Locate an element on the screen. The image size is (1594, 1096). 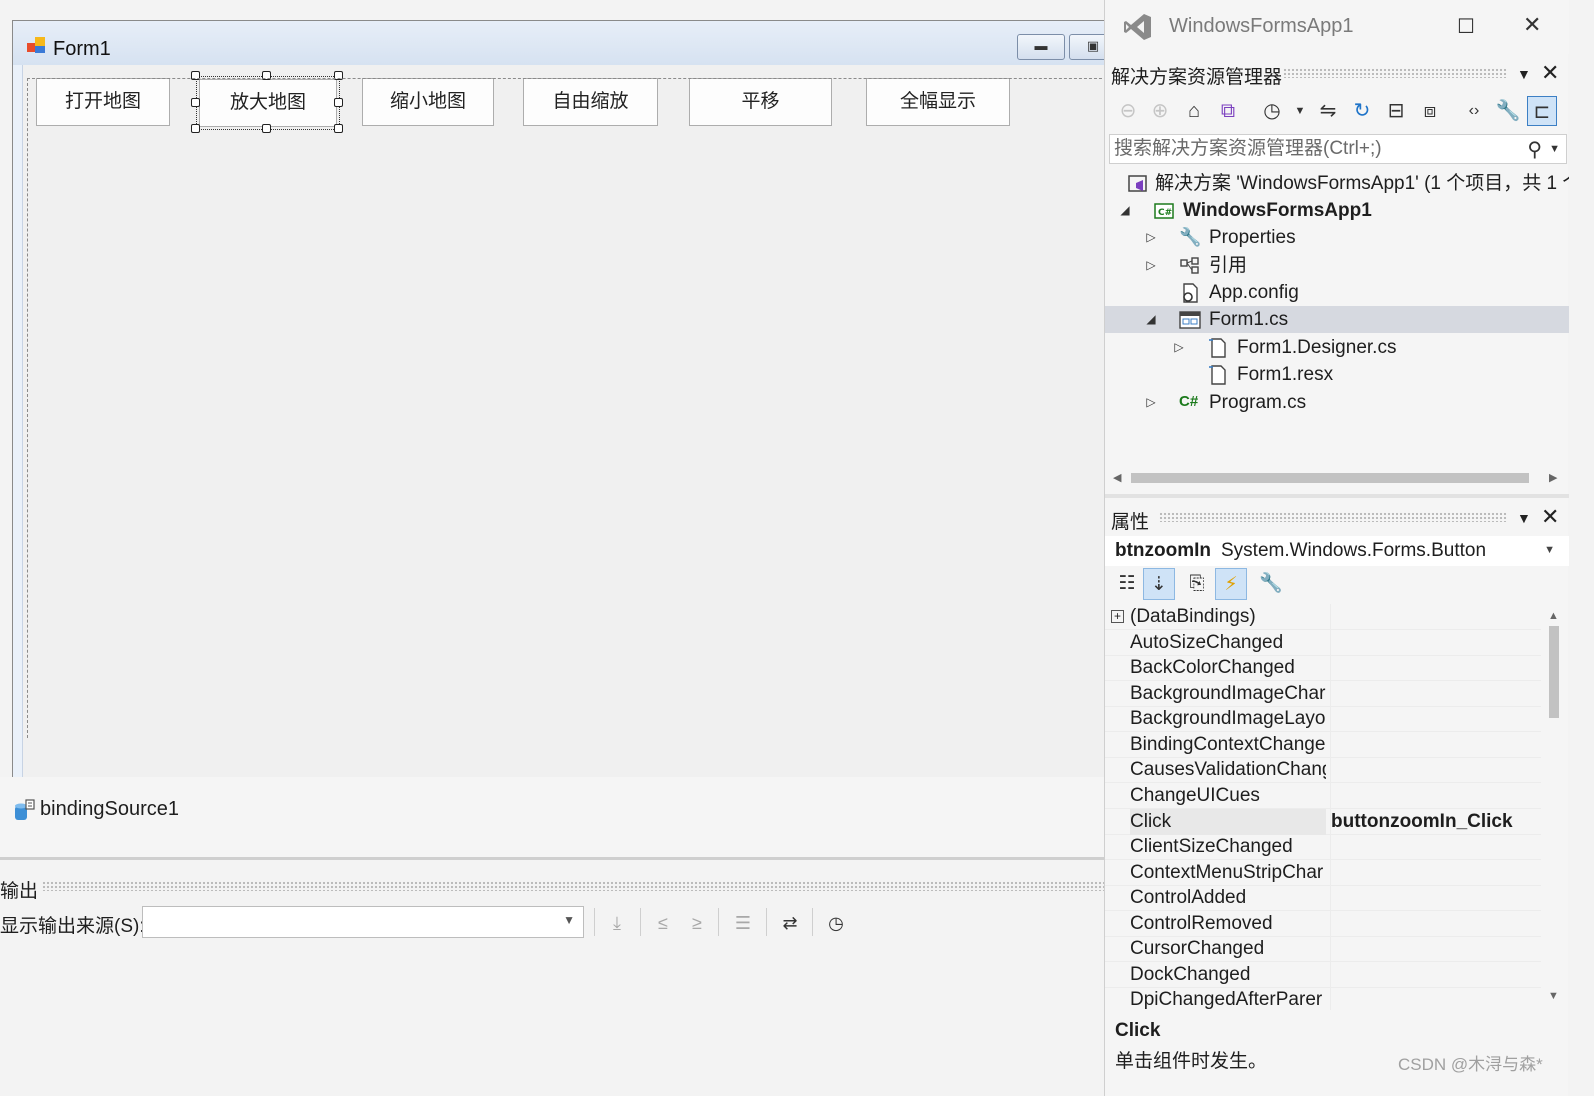
show-all-files-icon: ⧈ is located at coordinates (1430, 111).